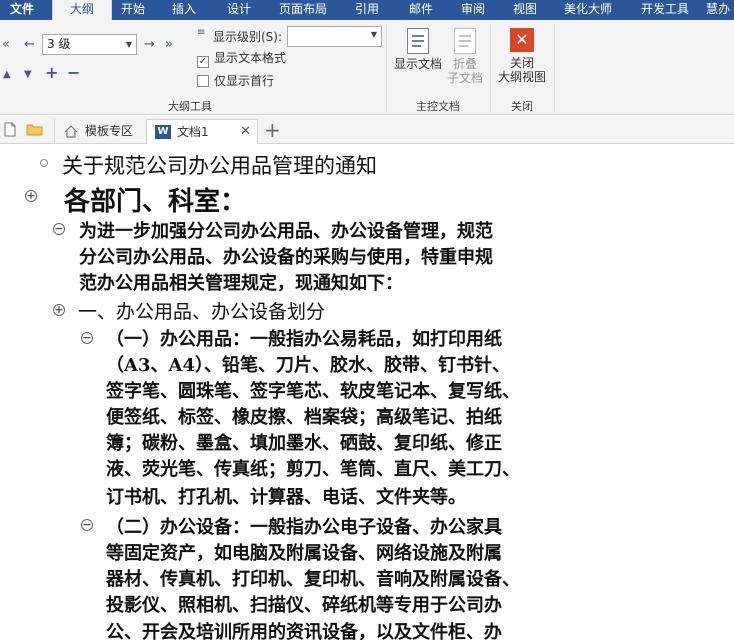 This screenshot has width=734, height=640. Describe the element at coordinates (304, 417) in the screenshot. I see `doc-text-line: 便签纸、标签、橡皮擦、档案袋；高级笔记、拍纸` at that location.